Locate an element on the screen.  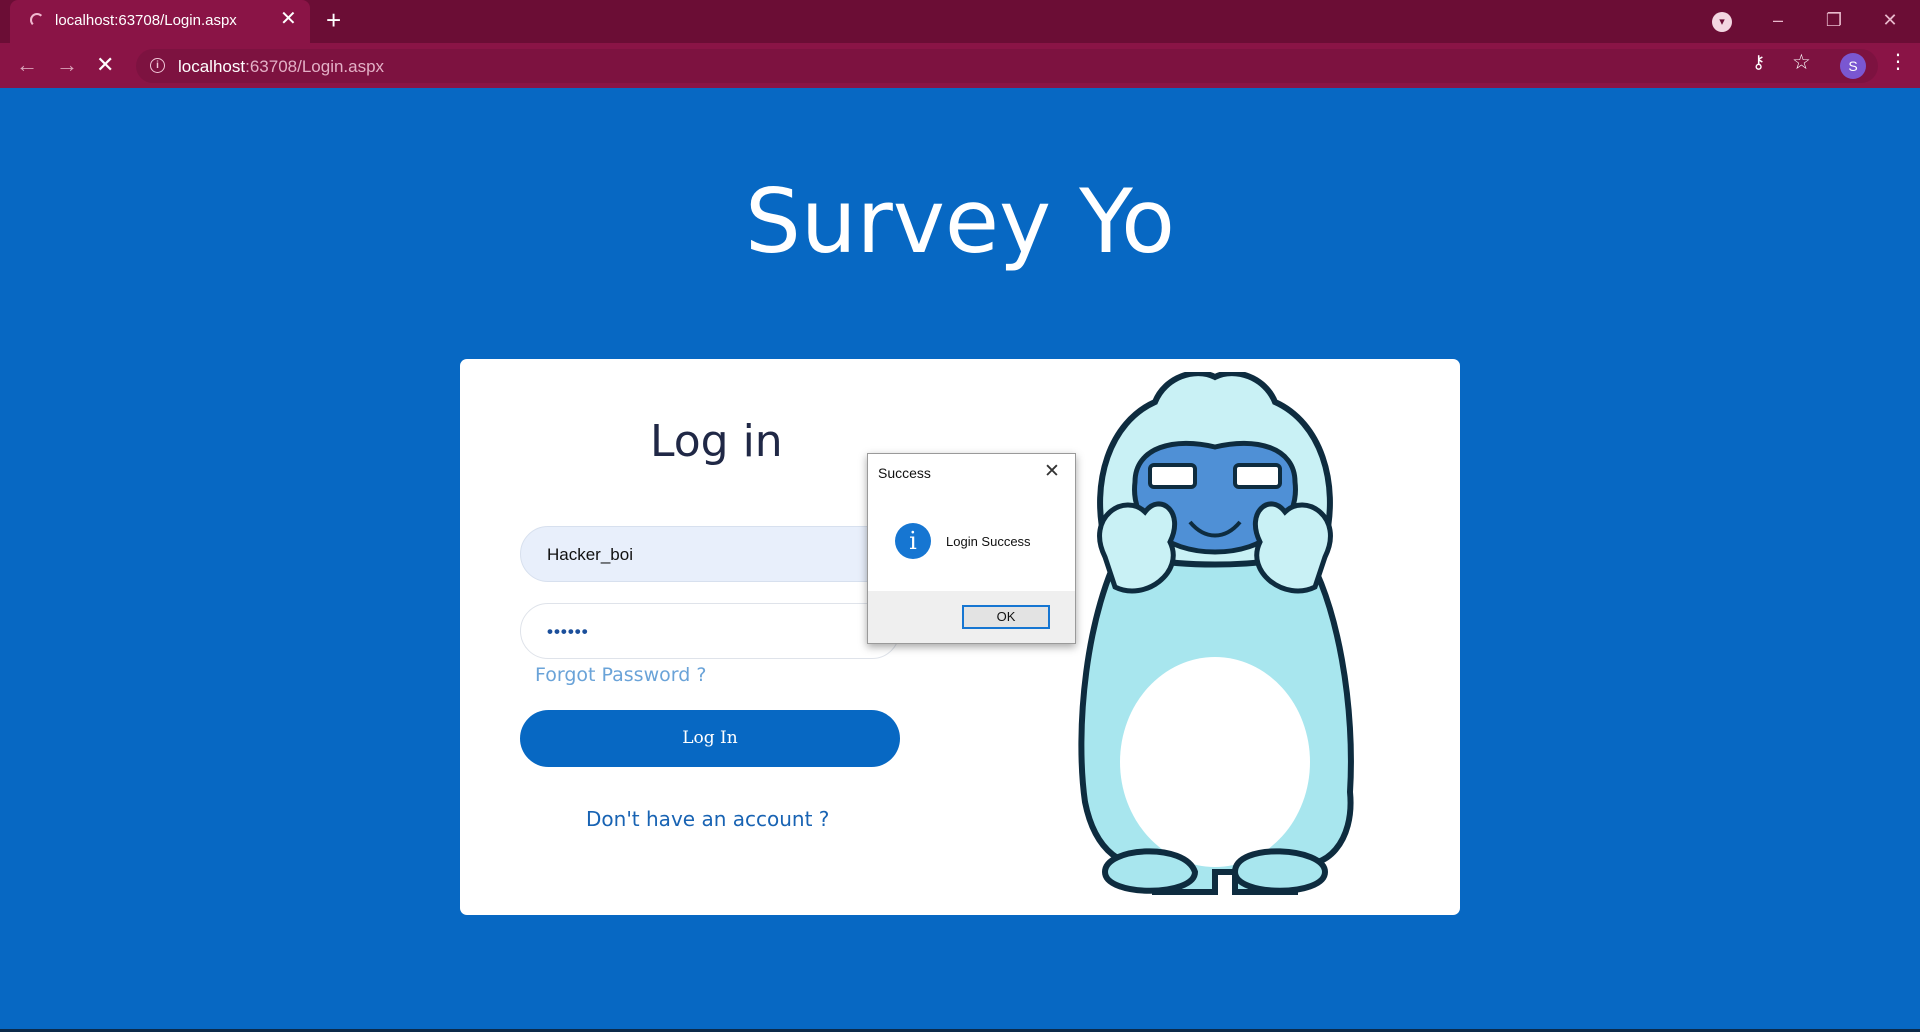
back-icon: ← is located at coordinates (27, 65).